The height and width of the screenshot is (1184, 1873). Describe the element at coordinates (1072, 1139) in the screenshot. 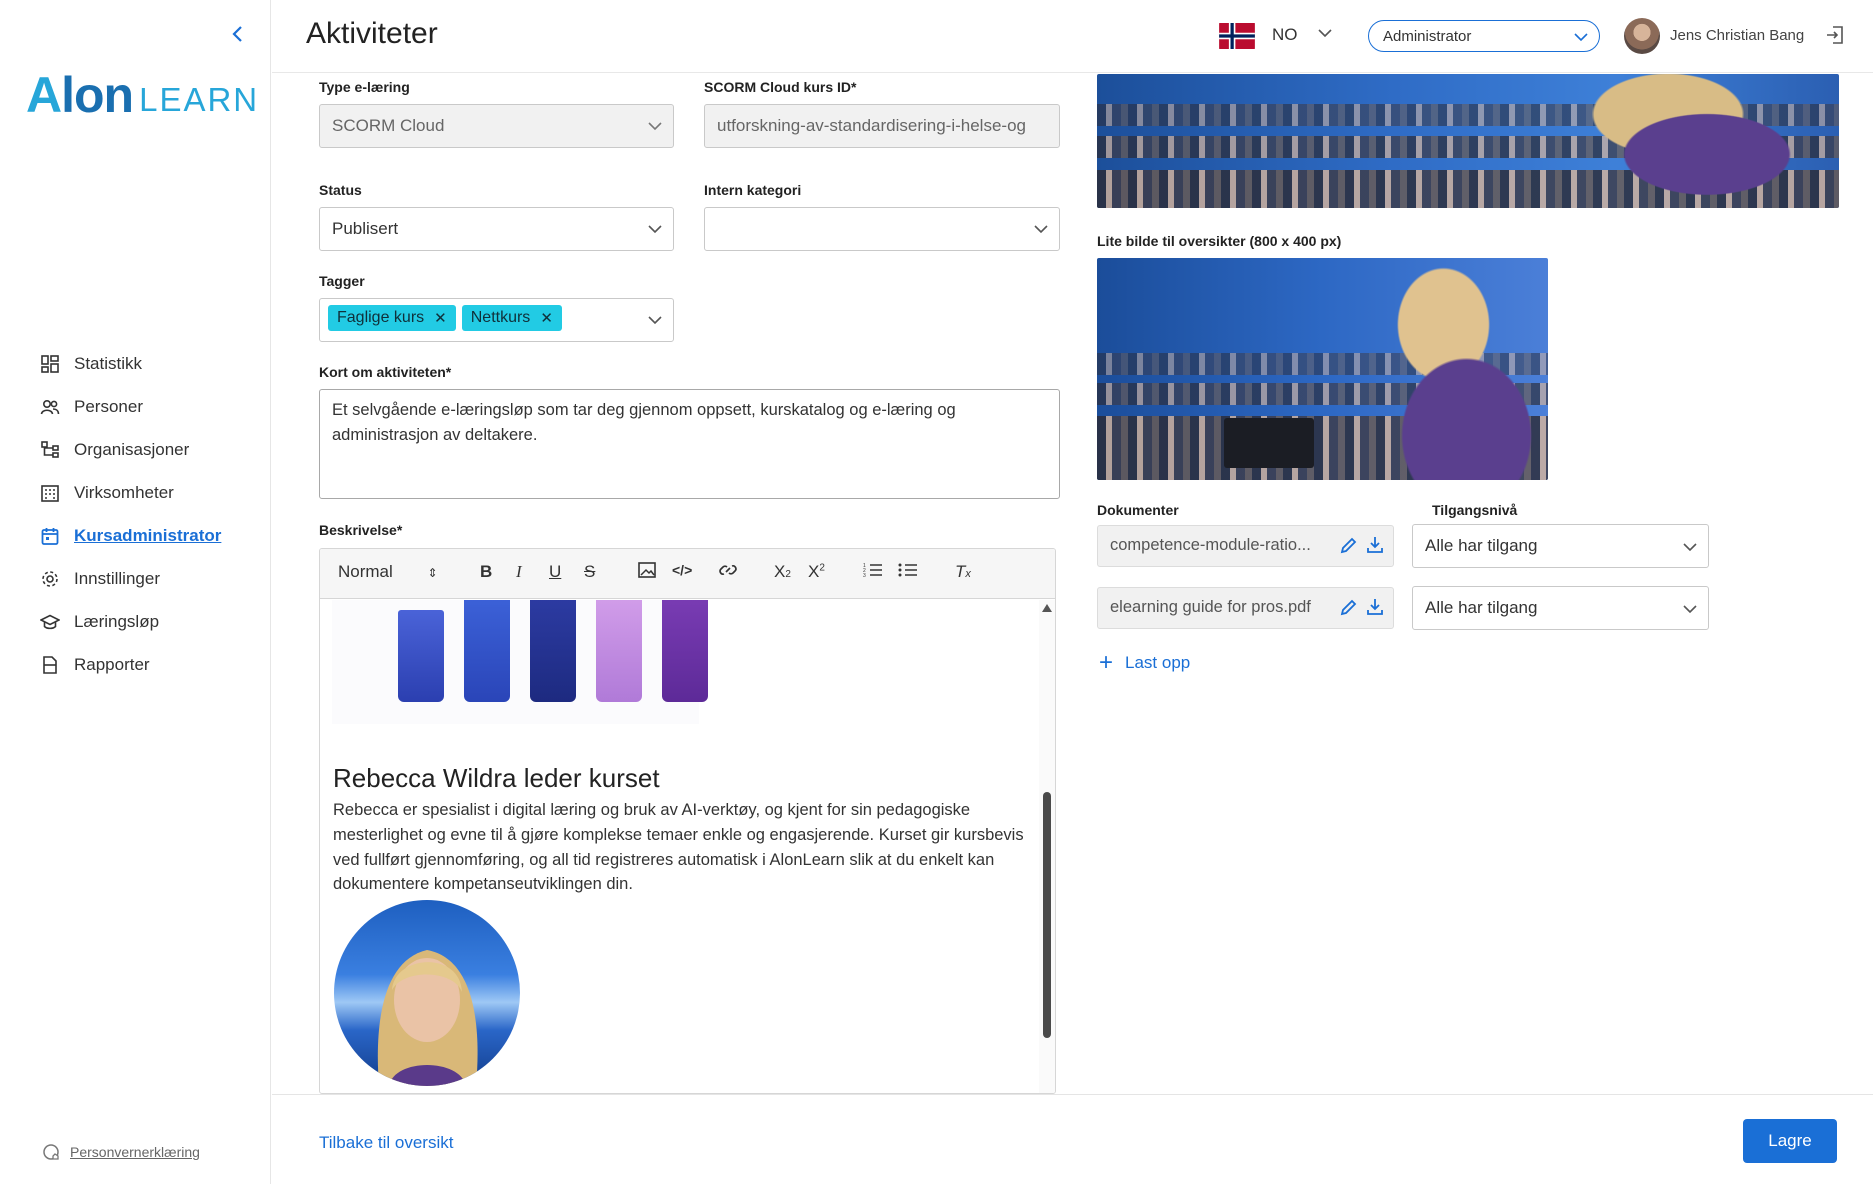

I see `footer-bar: Tilbake til oversikt Lagre` at that location.